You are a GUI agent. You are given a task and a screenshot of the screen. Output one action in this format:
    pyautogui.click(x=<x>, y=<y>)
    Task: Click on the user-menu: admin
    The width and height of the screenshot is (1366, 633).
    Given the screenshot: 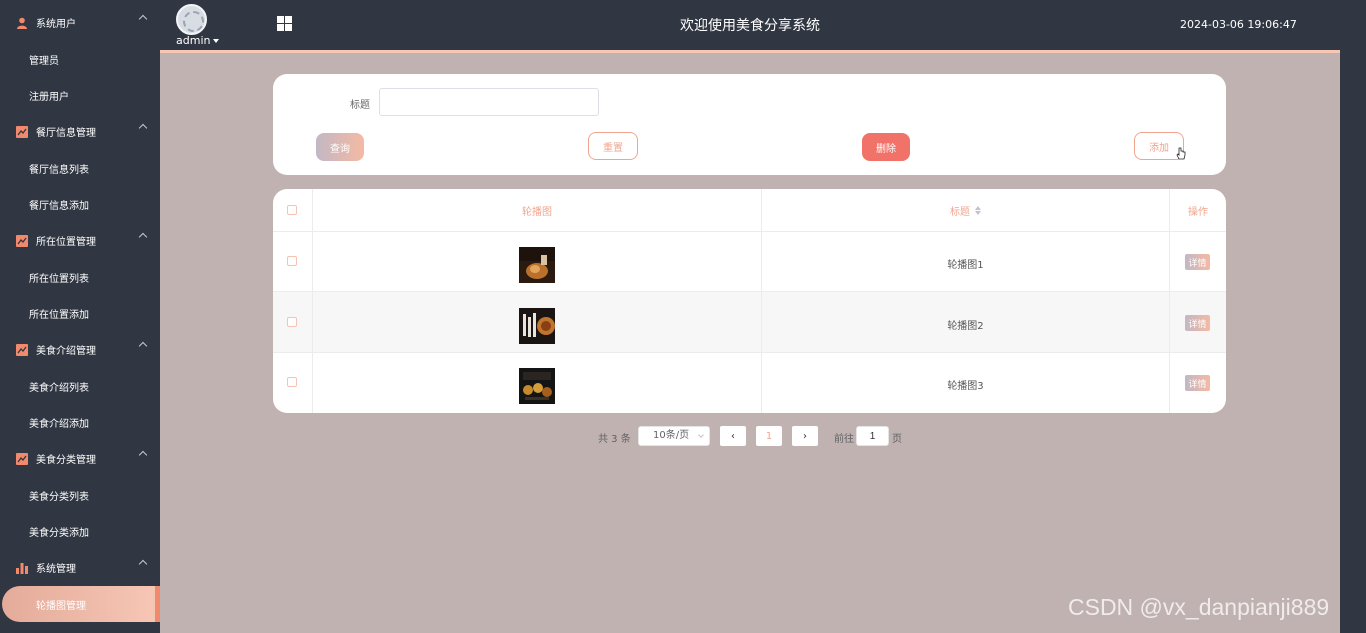 What is the action you would take?
    pyautogui.click(x=198, y=40)
    